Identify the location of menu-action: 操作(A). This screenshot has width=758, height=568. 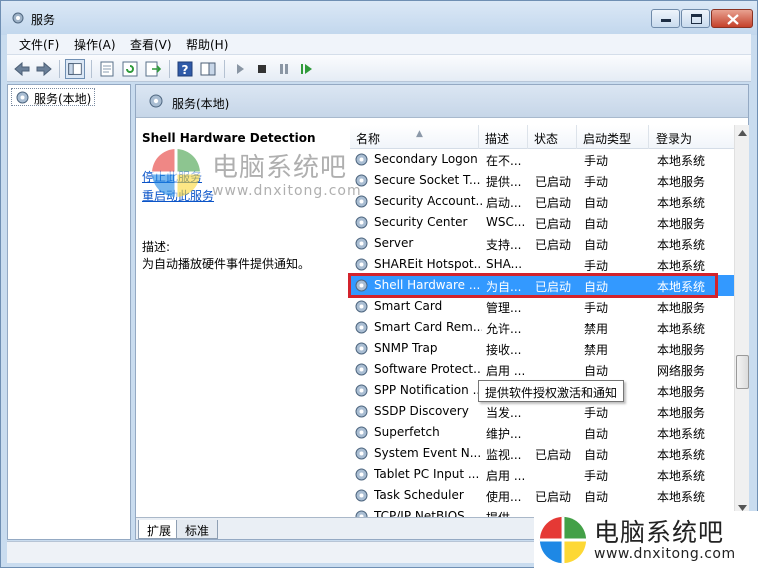
(95, 44).